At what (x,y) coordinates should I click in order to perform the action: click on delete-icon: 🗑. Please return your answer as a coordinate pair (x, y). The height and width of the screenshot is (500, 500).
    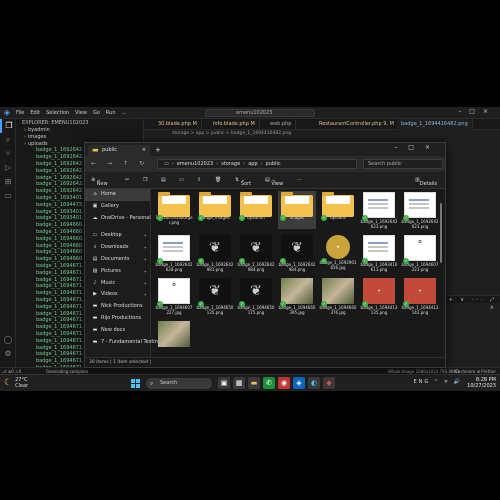
    Looking at the image, I should click on (218, 180).